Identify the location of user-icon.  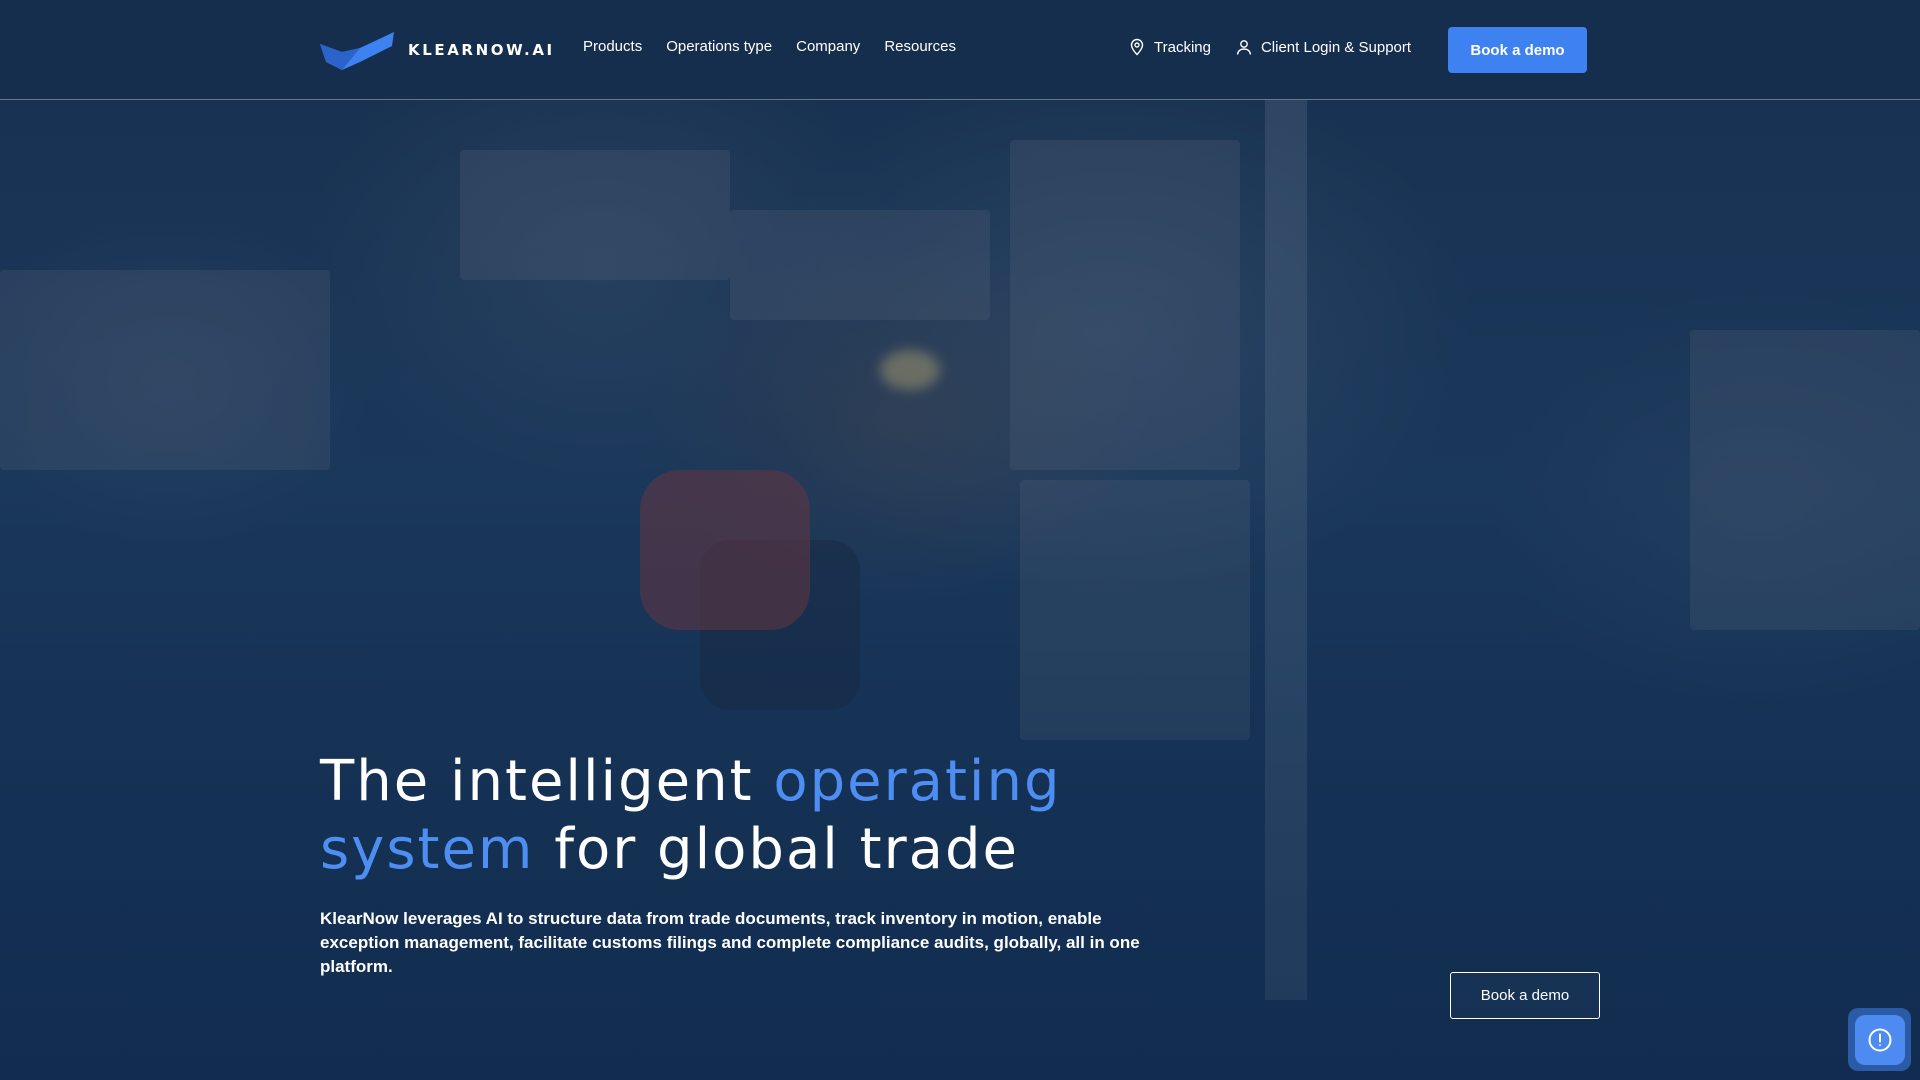
(1244, 47).